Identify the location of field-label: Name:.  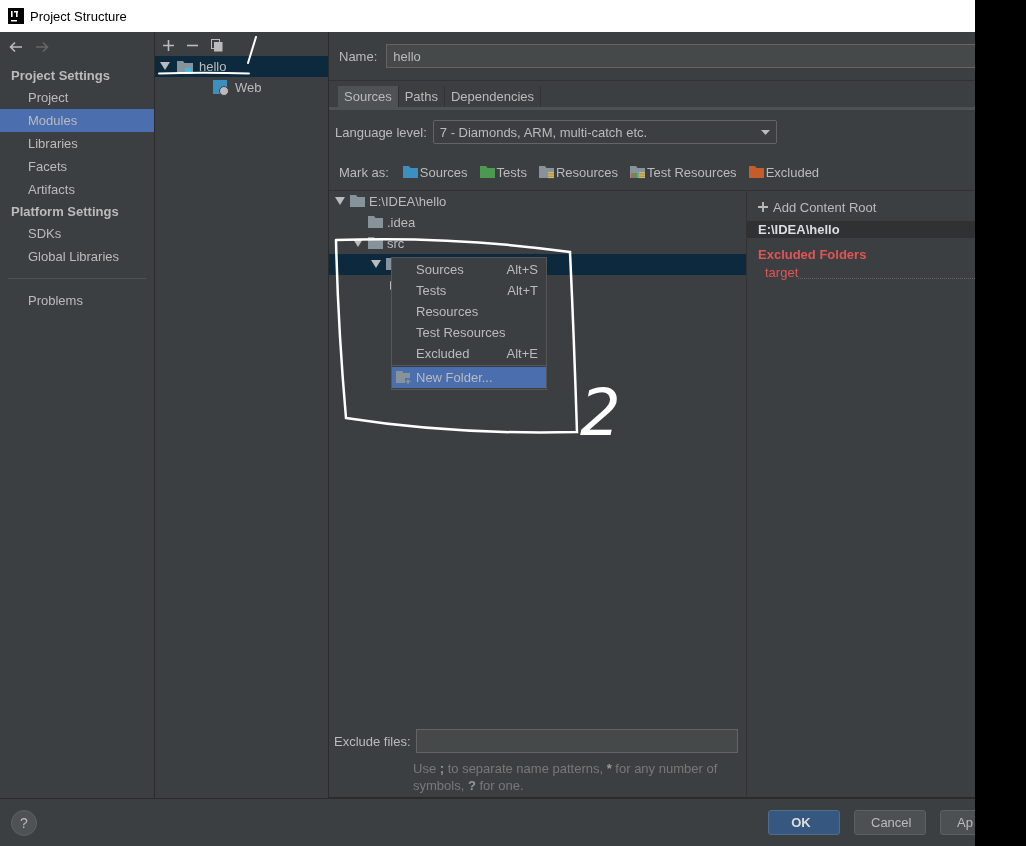
(358, 56).